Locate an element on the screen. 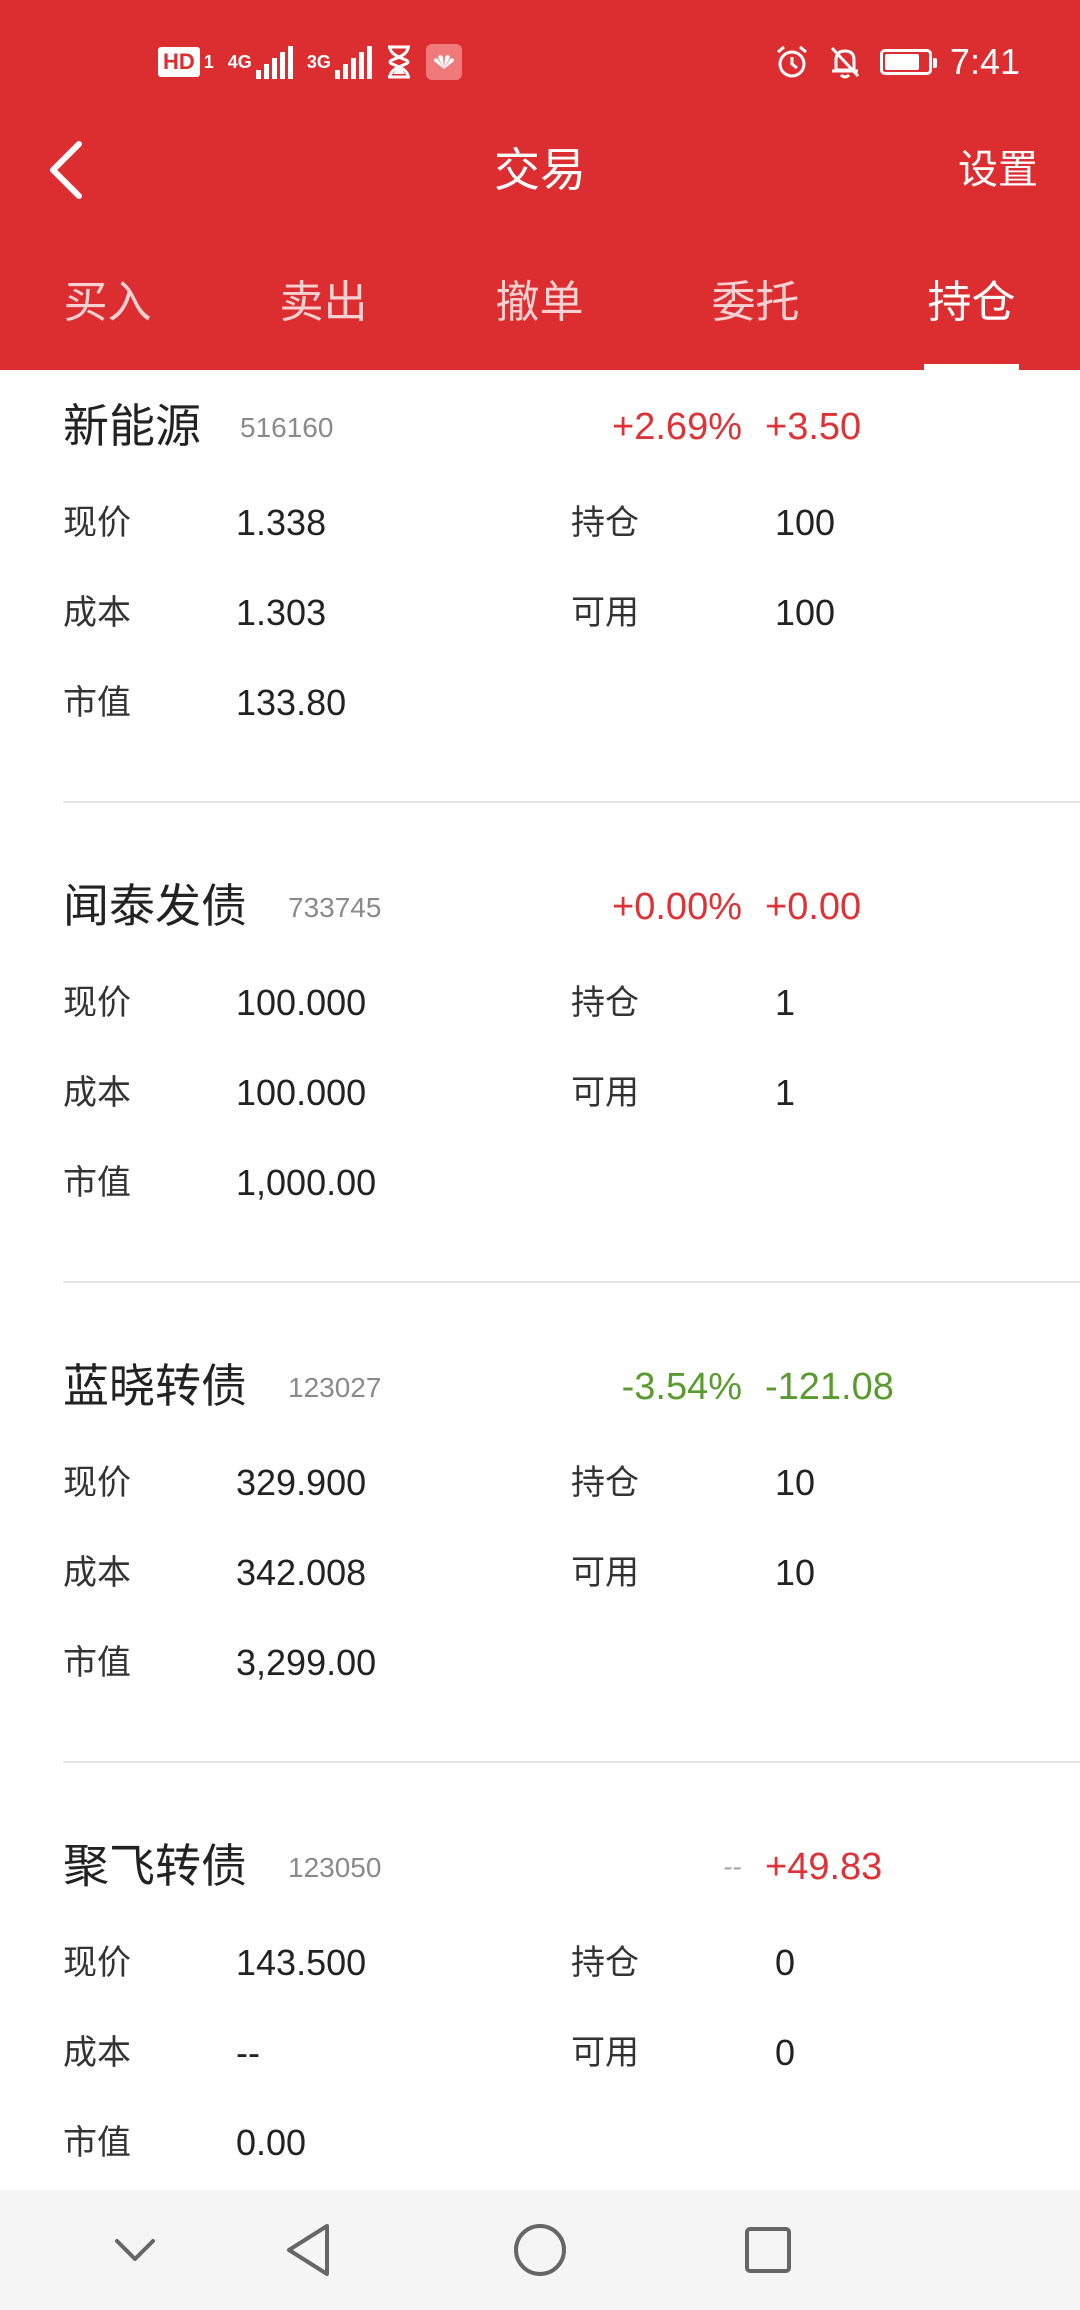 The image size is (1080, 2310). stock-name: 聚飞转债 is located at coordinates (155, 1866).